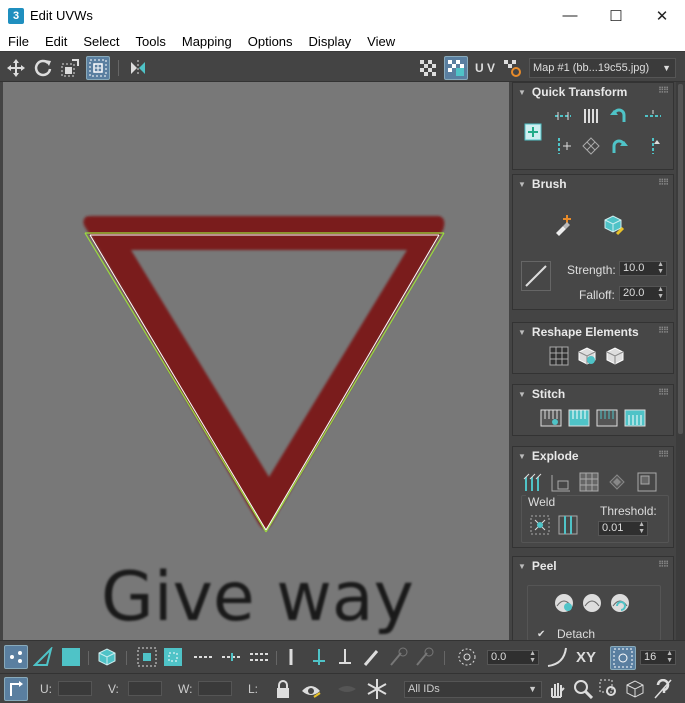  I want to click on brush-select-icon, so click(371, 657).